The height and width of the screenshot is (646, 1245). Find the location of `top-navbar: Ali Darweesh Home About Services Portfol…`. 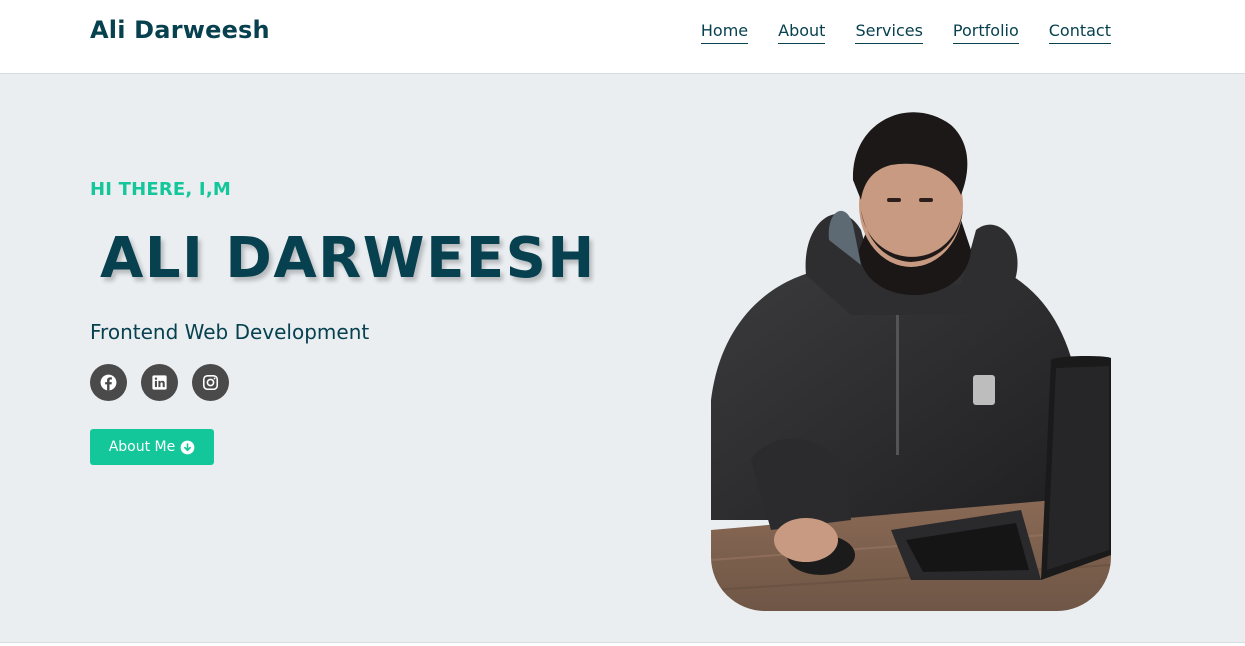

top-navbar: Ali Darweesh Home About Services Portfol… is located at coordinates (622, 37).